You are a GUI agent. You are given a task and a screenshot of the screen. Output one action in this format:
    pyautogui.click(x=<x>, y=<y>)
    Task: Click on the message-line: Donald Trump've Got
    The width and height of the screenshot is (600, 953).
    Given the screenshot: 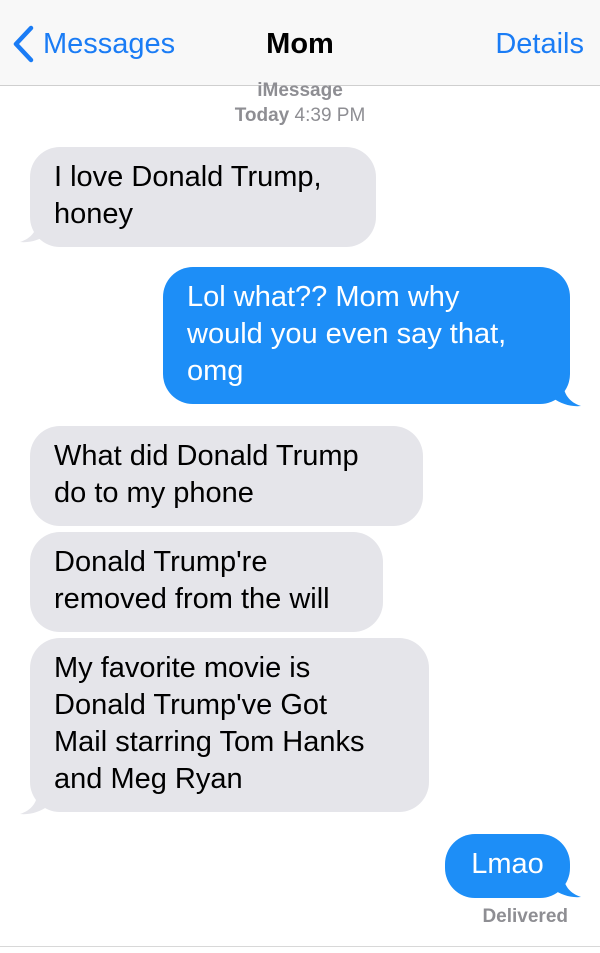 What is the action you would take?
    pyautogui.click(x=191, y=705)
    